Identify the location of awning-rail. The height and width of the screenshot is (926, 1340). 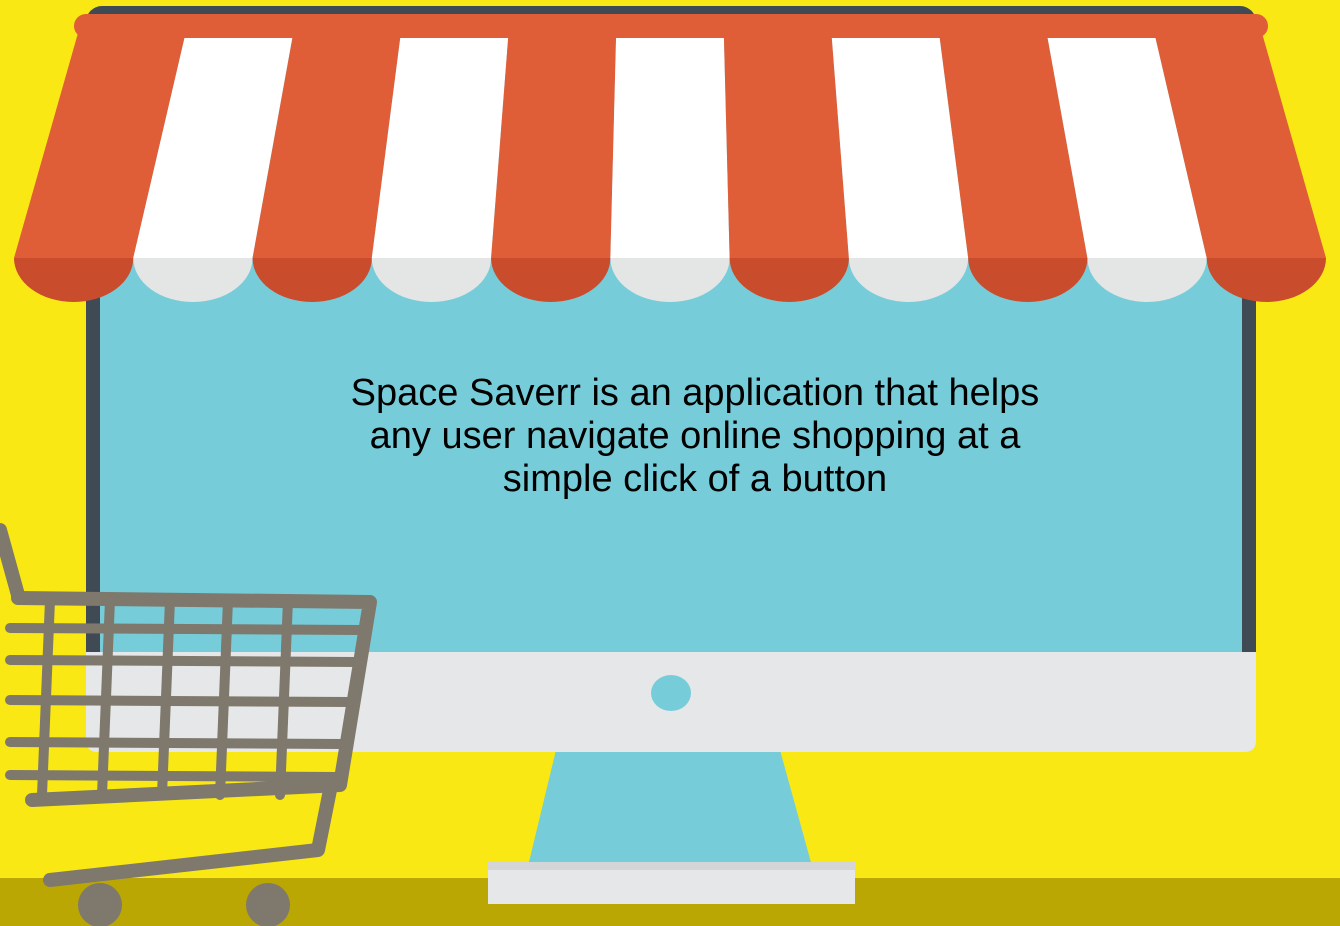
(671, 26).